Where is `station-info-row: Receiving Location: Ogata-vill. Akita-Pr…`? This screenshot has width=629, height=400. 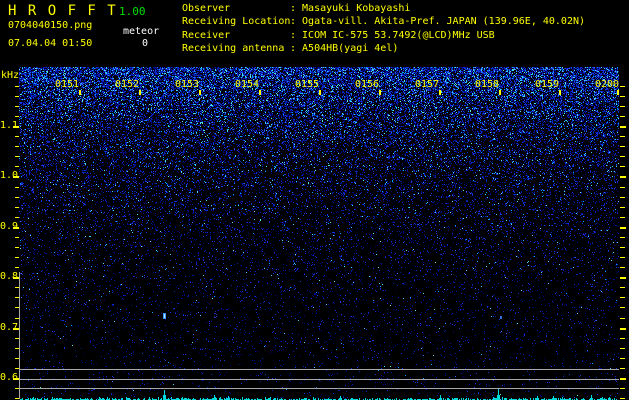
station-info-row: Receiving Location: Ogata-vill. Akita-Pr… is located at coordinates (383, 21).